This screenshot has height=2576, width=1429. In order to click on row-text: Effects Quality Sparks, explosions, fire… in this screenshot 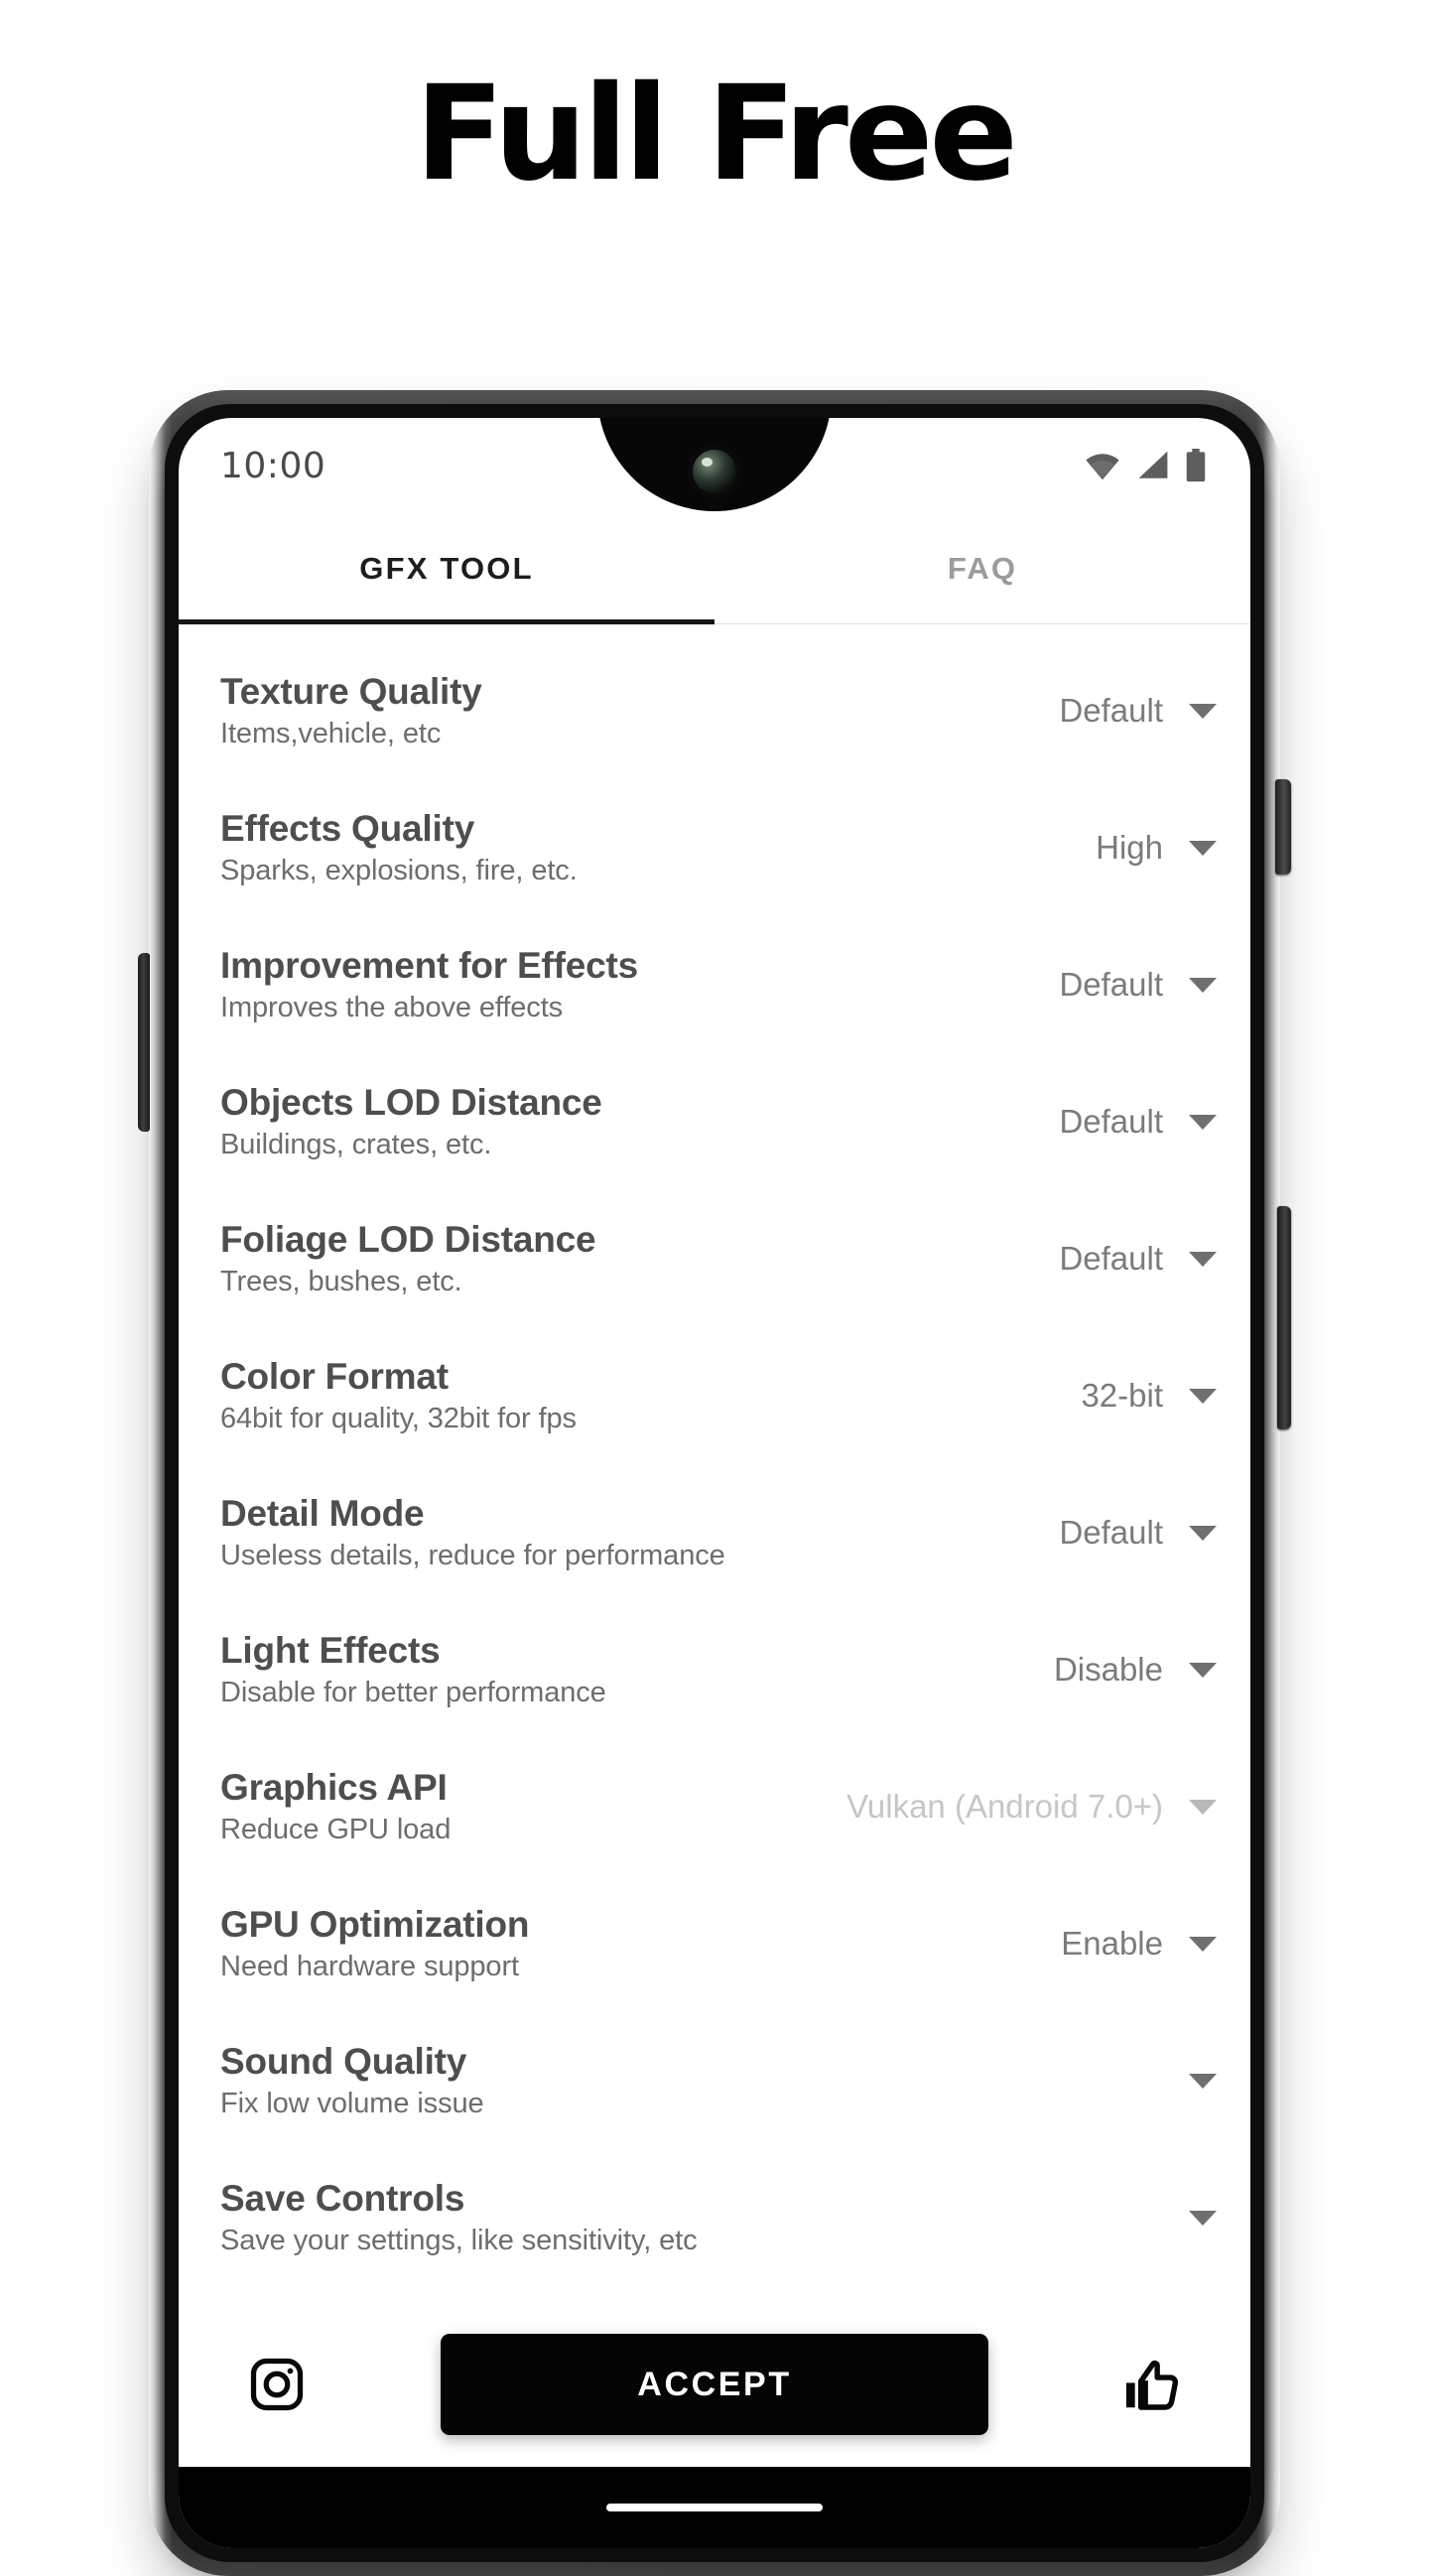, I will do `click(399, 847)`.